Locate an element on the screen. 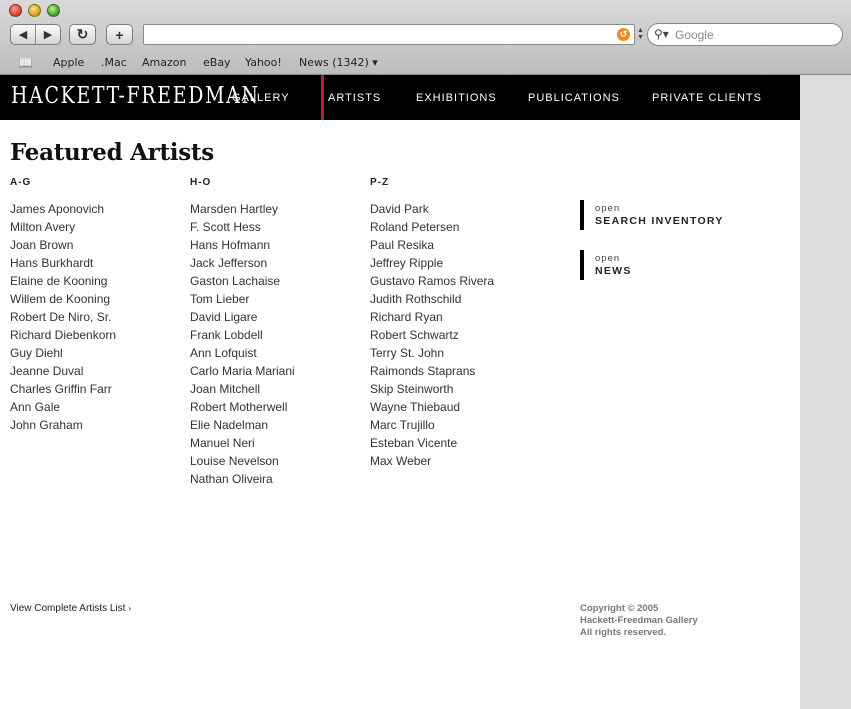 Image resolution: width=851 pixels, height=709 pixels. add-bookmark-icon: + is located at coordinates (119, 34).